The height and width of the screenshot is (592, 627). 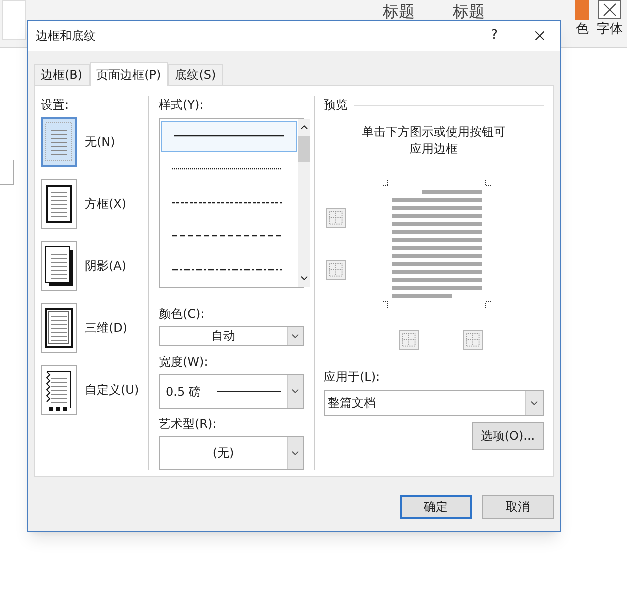 I want to click on cancel-button: 取消, so click(x=518, y=507).